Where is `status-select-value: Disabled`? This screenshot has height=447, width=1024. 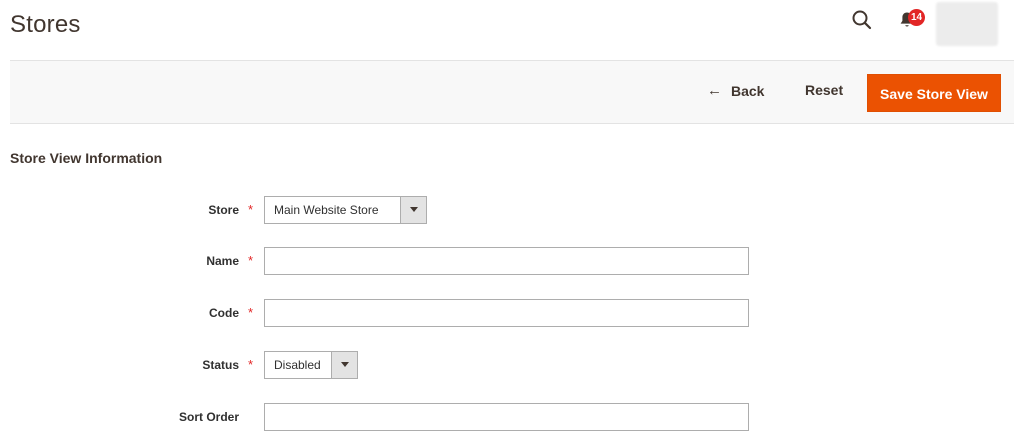 status-select-value: Disabled is located at coordinates (297, 365).